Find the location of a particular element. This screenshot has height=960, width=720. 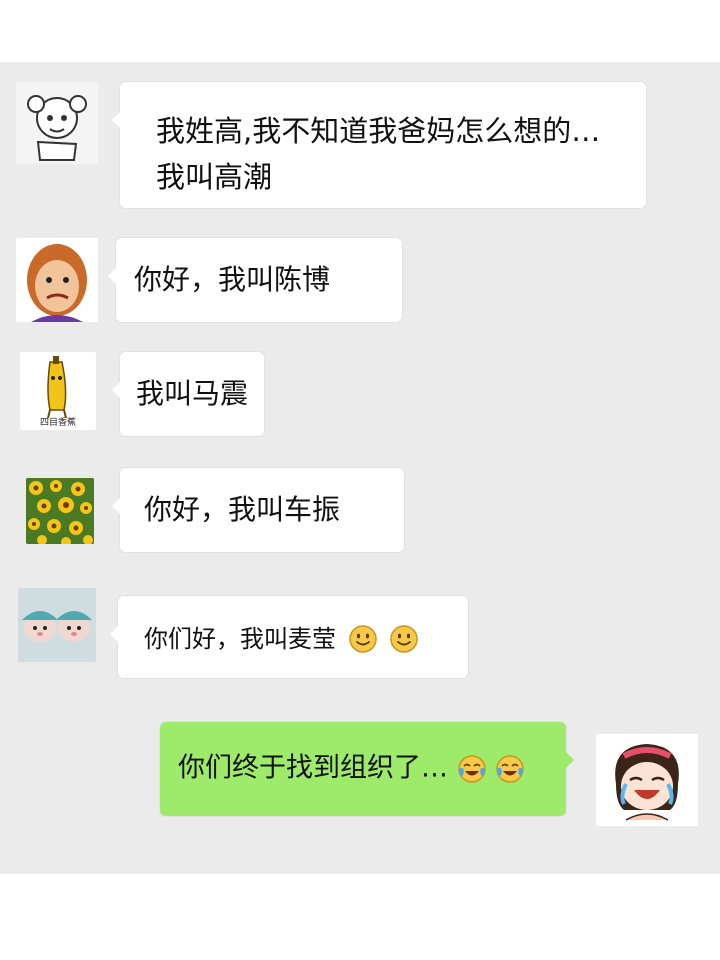

message-text: 我叫马震 is located at coordinates (192, 393).